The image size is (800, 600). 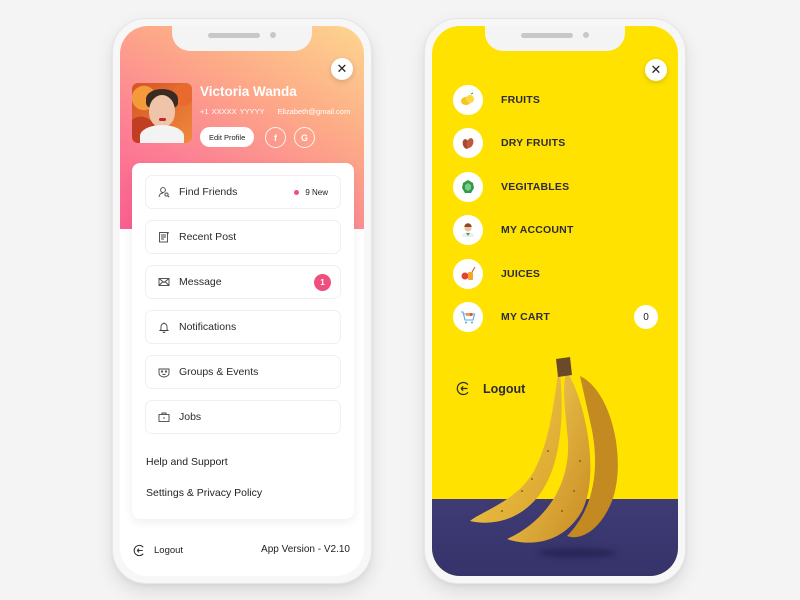 I want to click on find-friends-icon, so click(x=164, y=192).